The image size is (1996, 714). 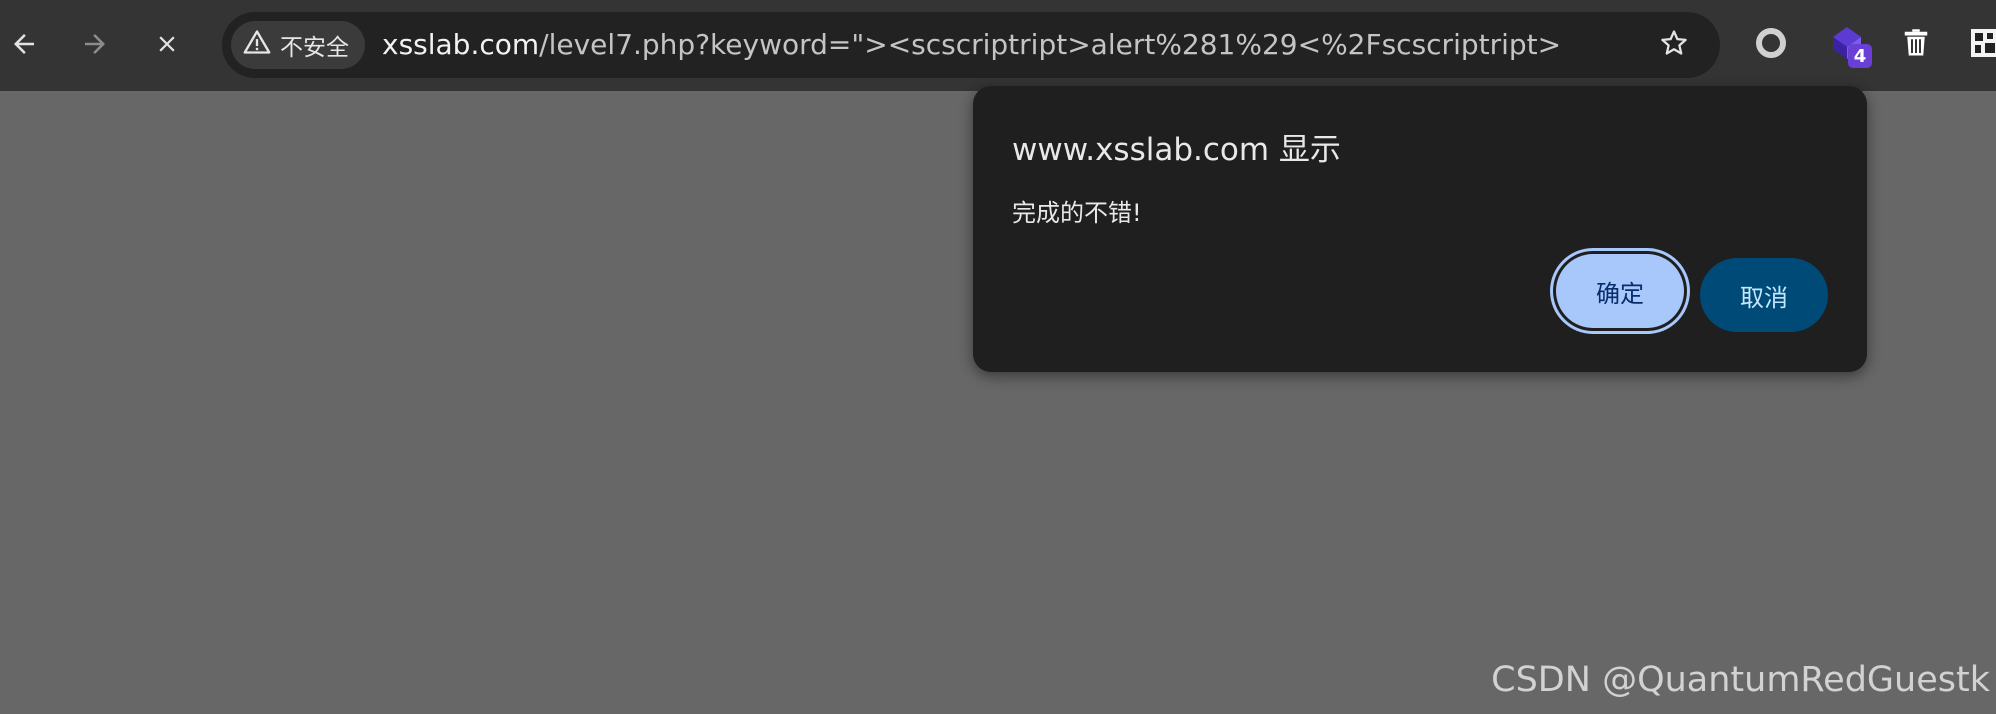 I want to click on extension-badge: 4, so click(x=1860, y=56).